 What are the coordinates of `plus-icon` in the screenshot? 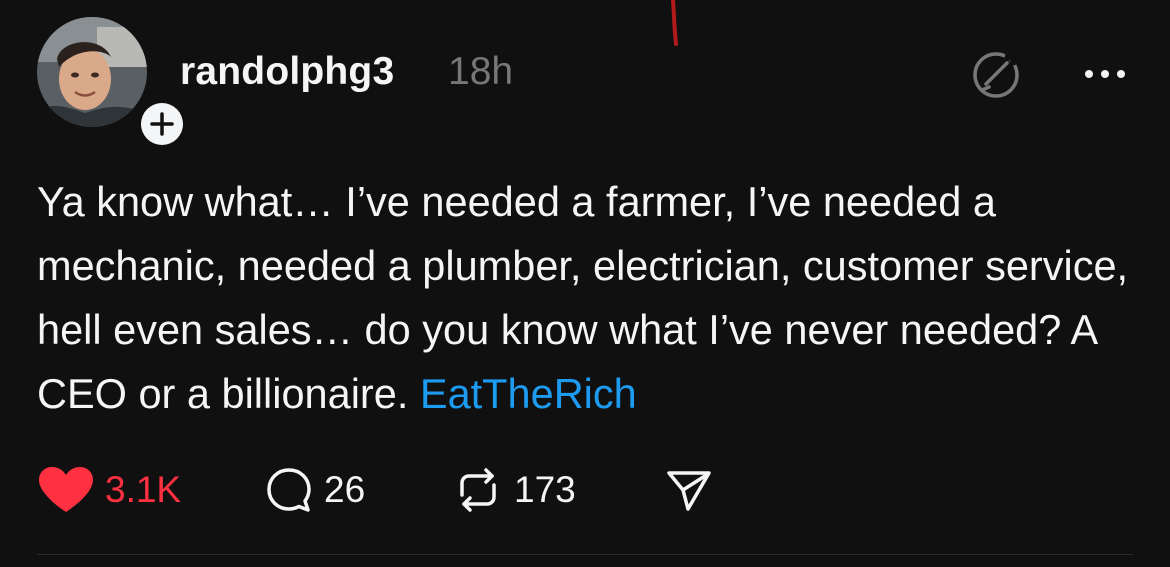 It's located at (162, 124).